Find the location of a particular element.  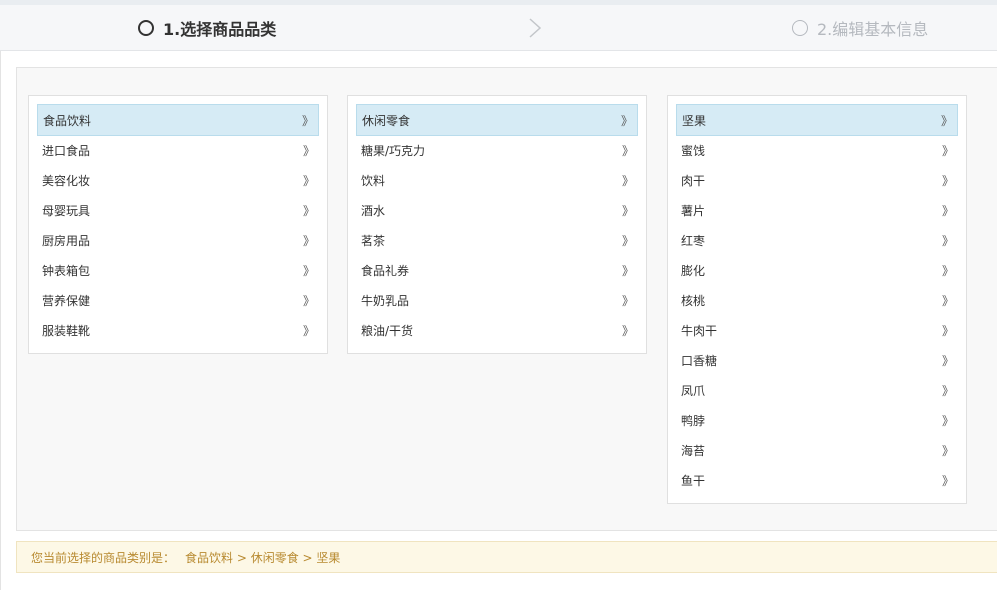

category-item: 鸭脖 》 is located at coordinates (817, 420).